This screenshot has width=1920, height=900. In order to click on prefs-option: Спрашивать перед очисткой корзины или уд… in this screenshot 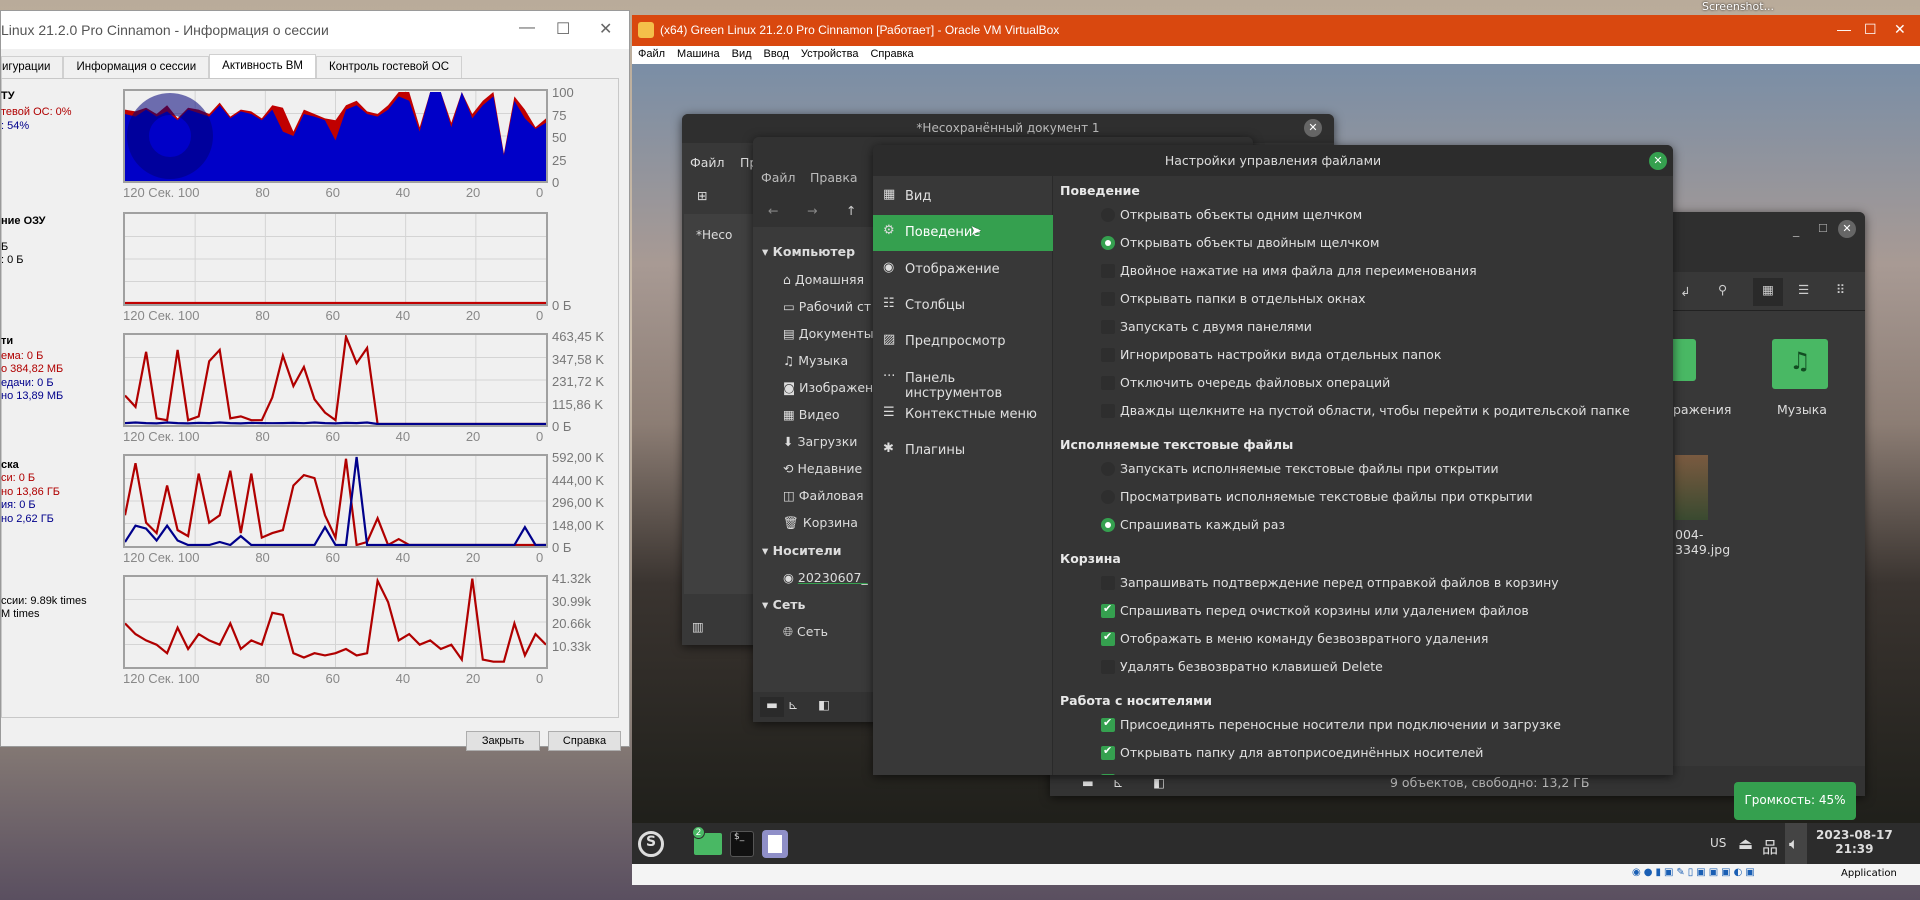, I will do `click(1315, 610)`.